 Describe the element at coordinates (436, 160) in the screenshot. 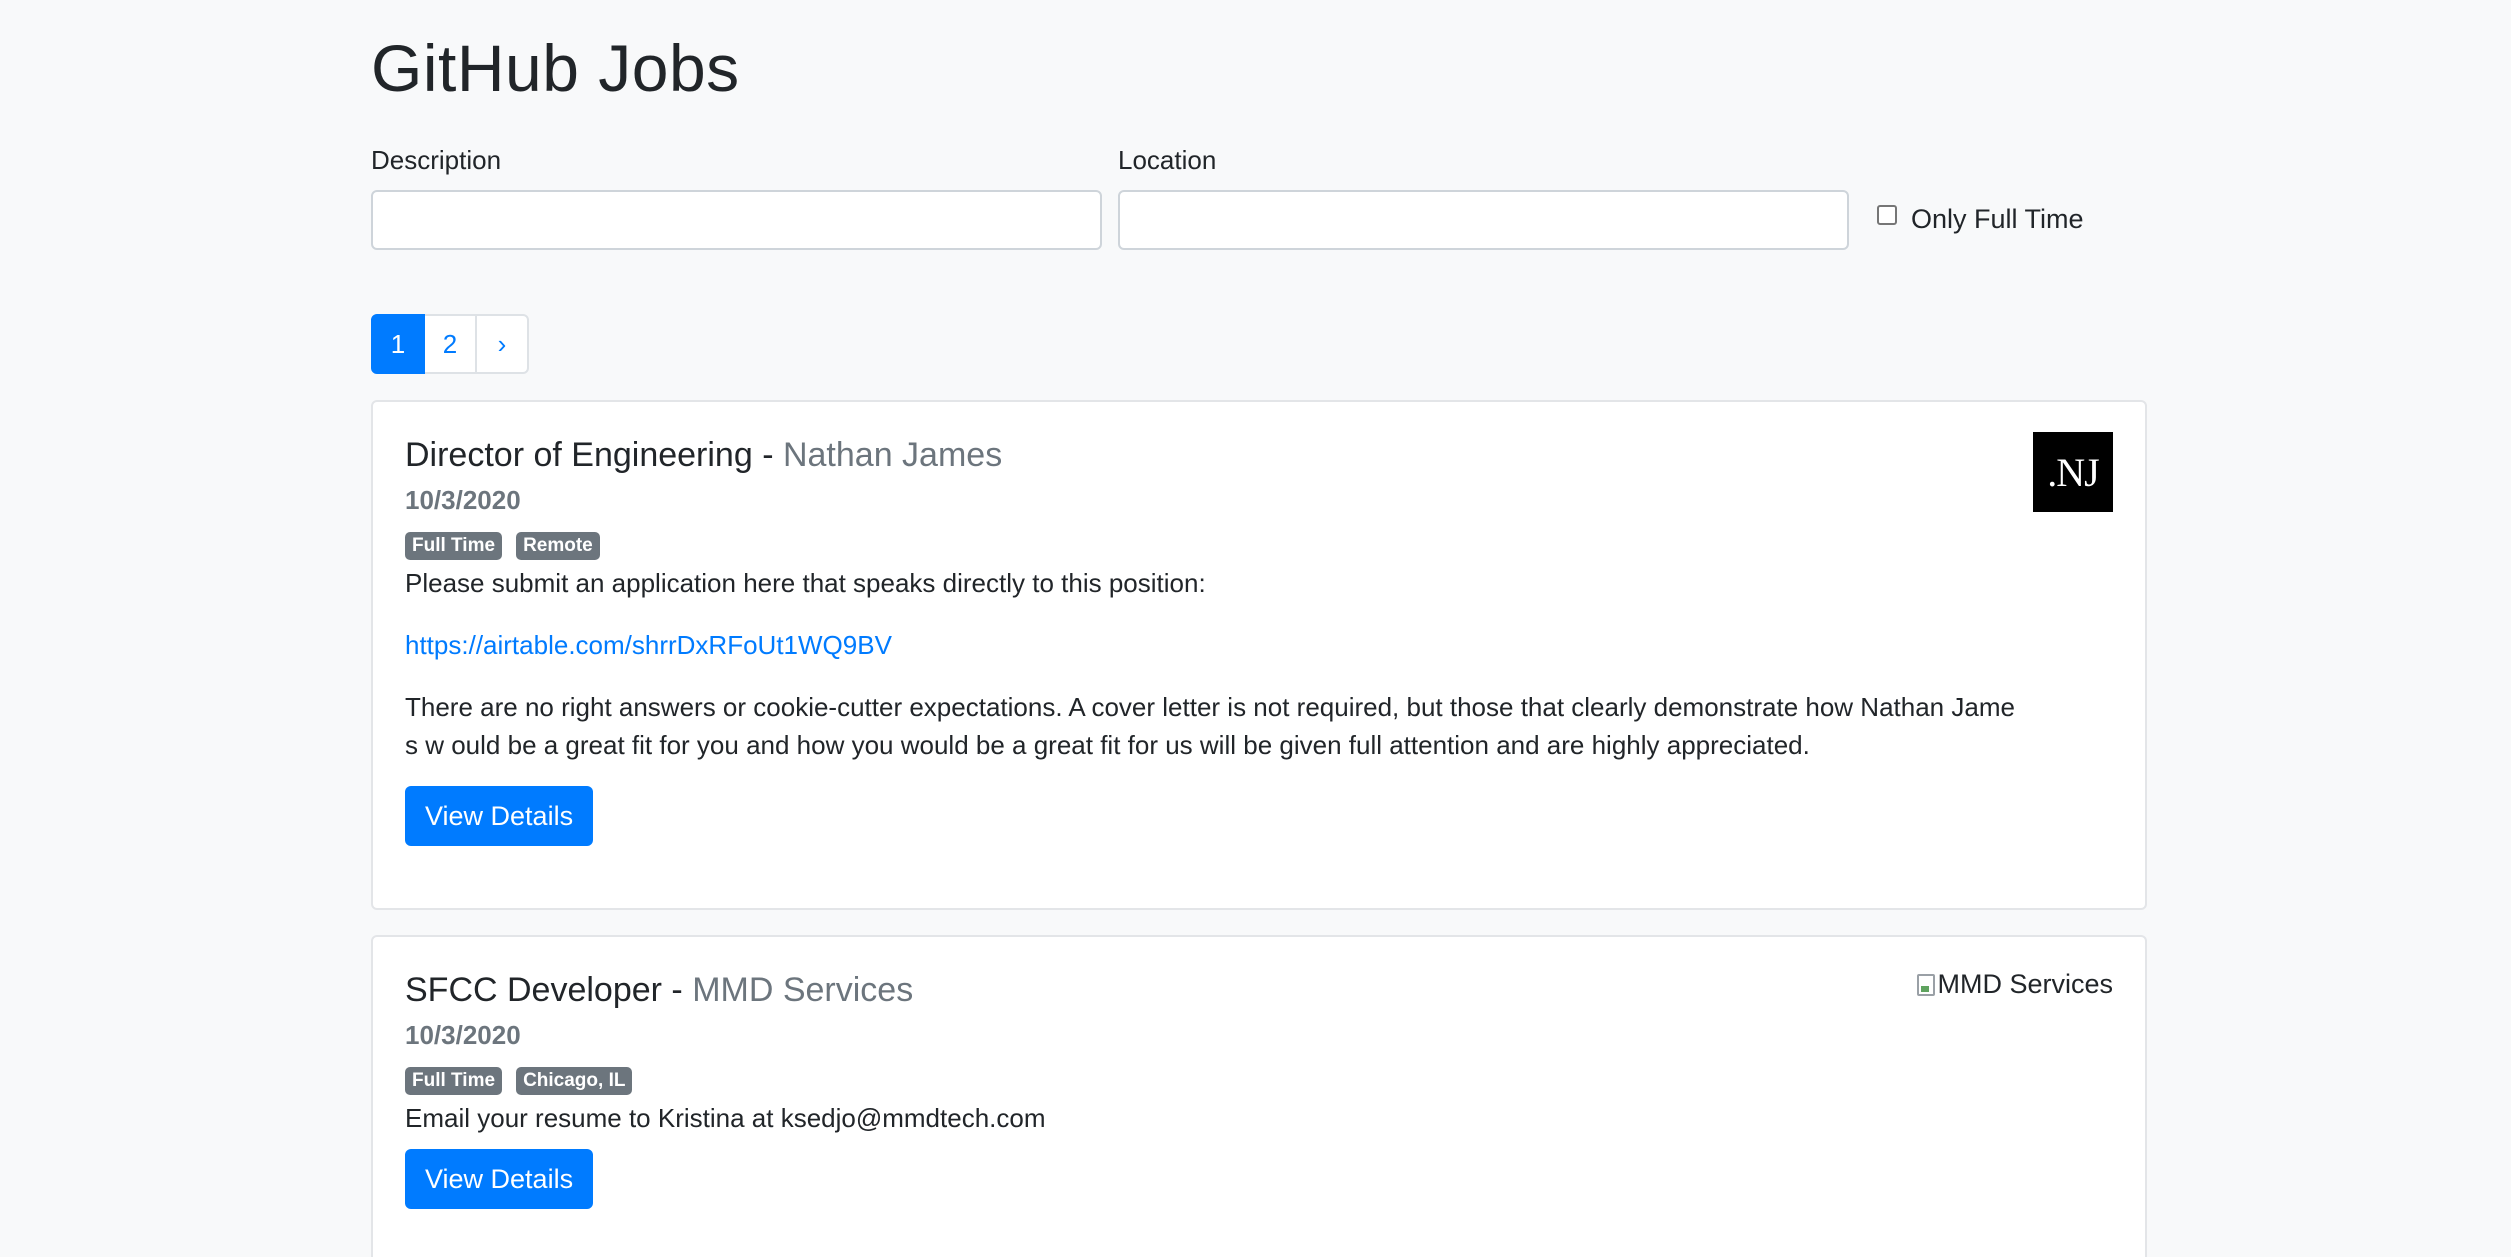

I see `description-label: Description` at that location.